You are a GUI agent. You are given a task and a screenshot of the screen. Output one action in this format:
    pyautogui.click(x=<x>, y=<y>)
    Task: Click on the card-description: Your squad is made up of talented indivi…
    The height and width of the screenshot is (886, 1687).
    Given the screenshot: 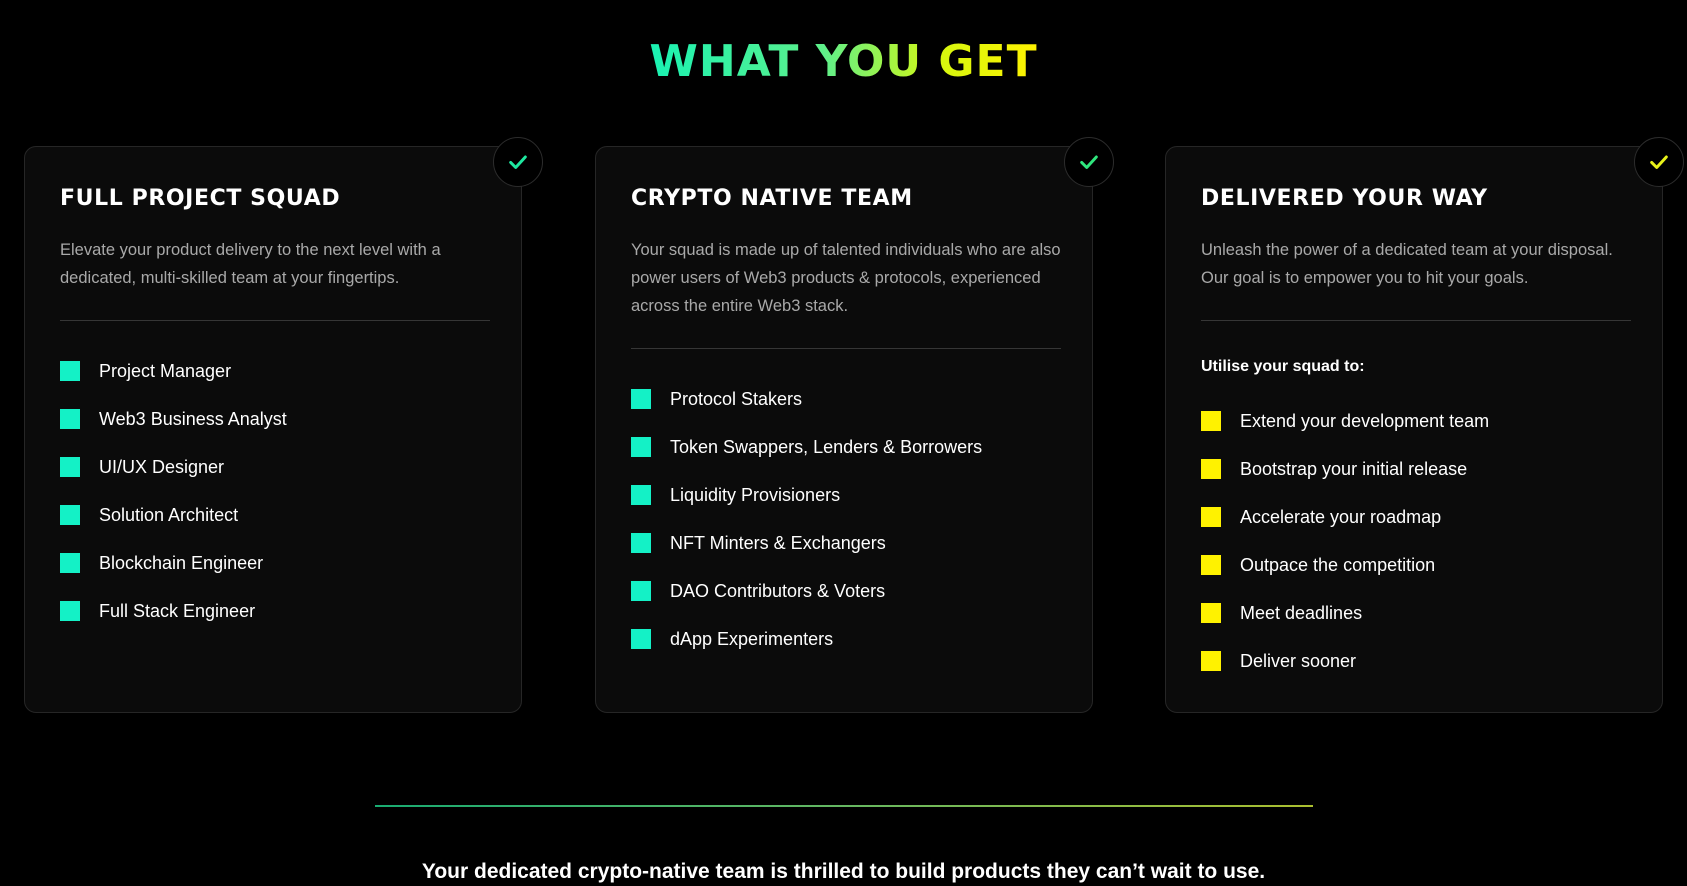 What is the action you would take?
    pyautogui.click(x=846, y=278)
    